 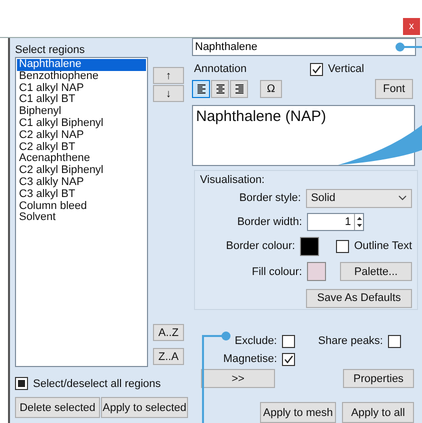 What do you see at coordinates (220, 69) in the screenshot?
I see `annotation-label: Annotation` at bounding box center [220, 69].